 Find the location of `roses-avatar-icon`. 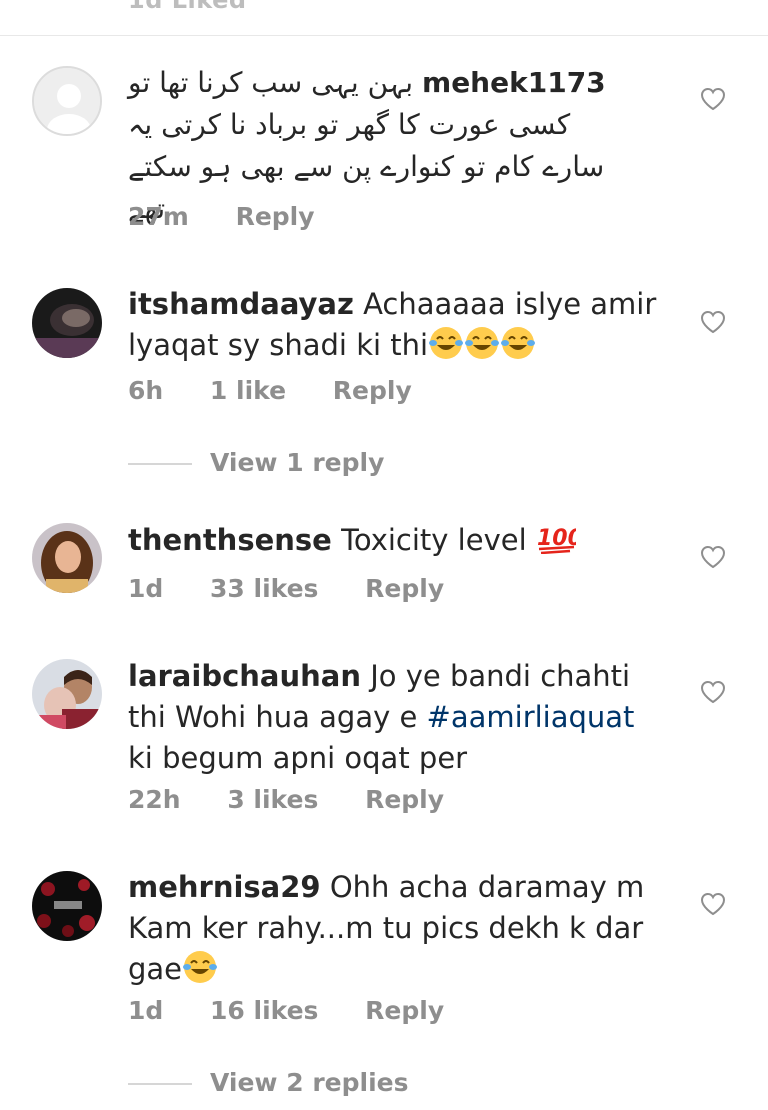

roses-avatar-icon is located at coordinates (67, 906).